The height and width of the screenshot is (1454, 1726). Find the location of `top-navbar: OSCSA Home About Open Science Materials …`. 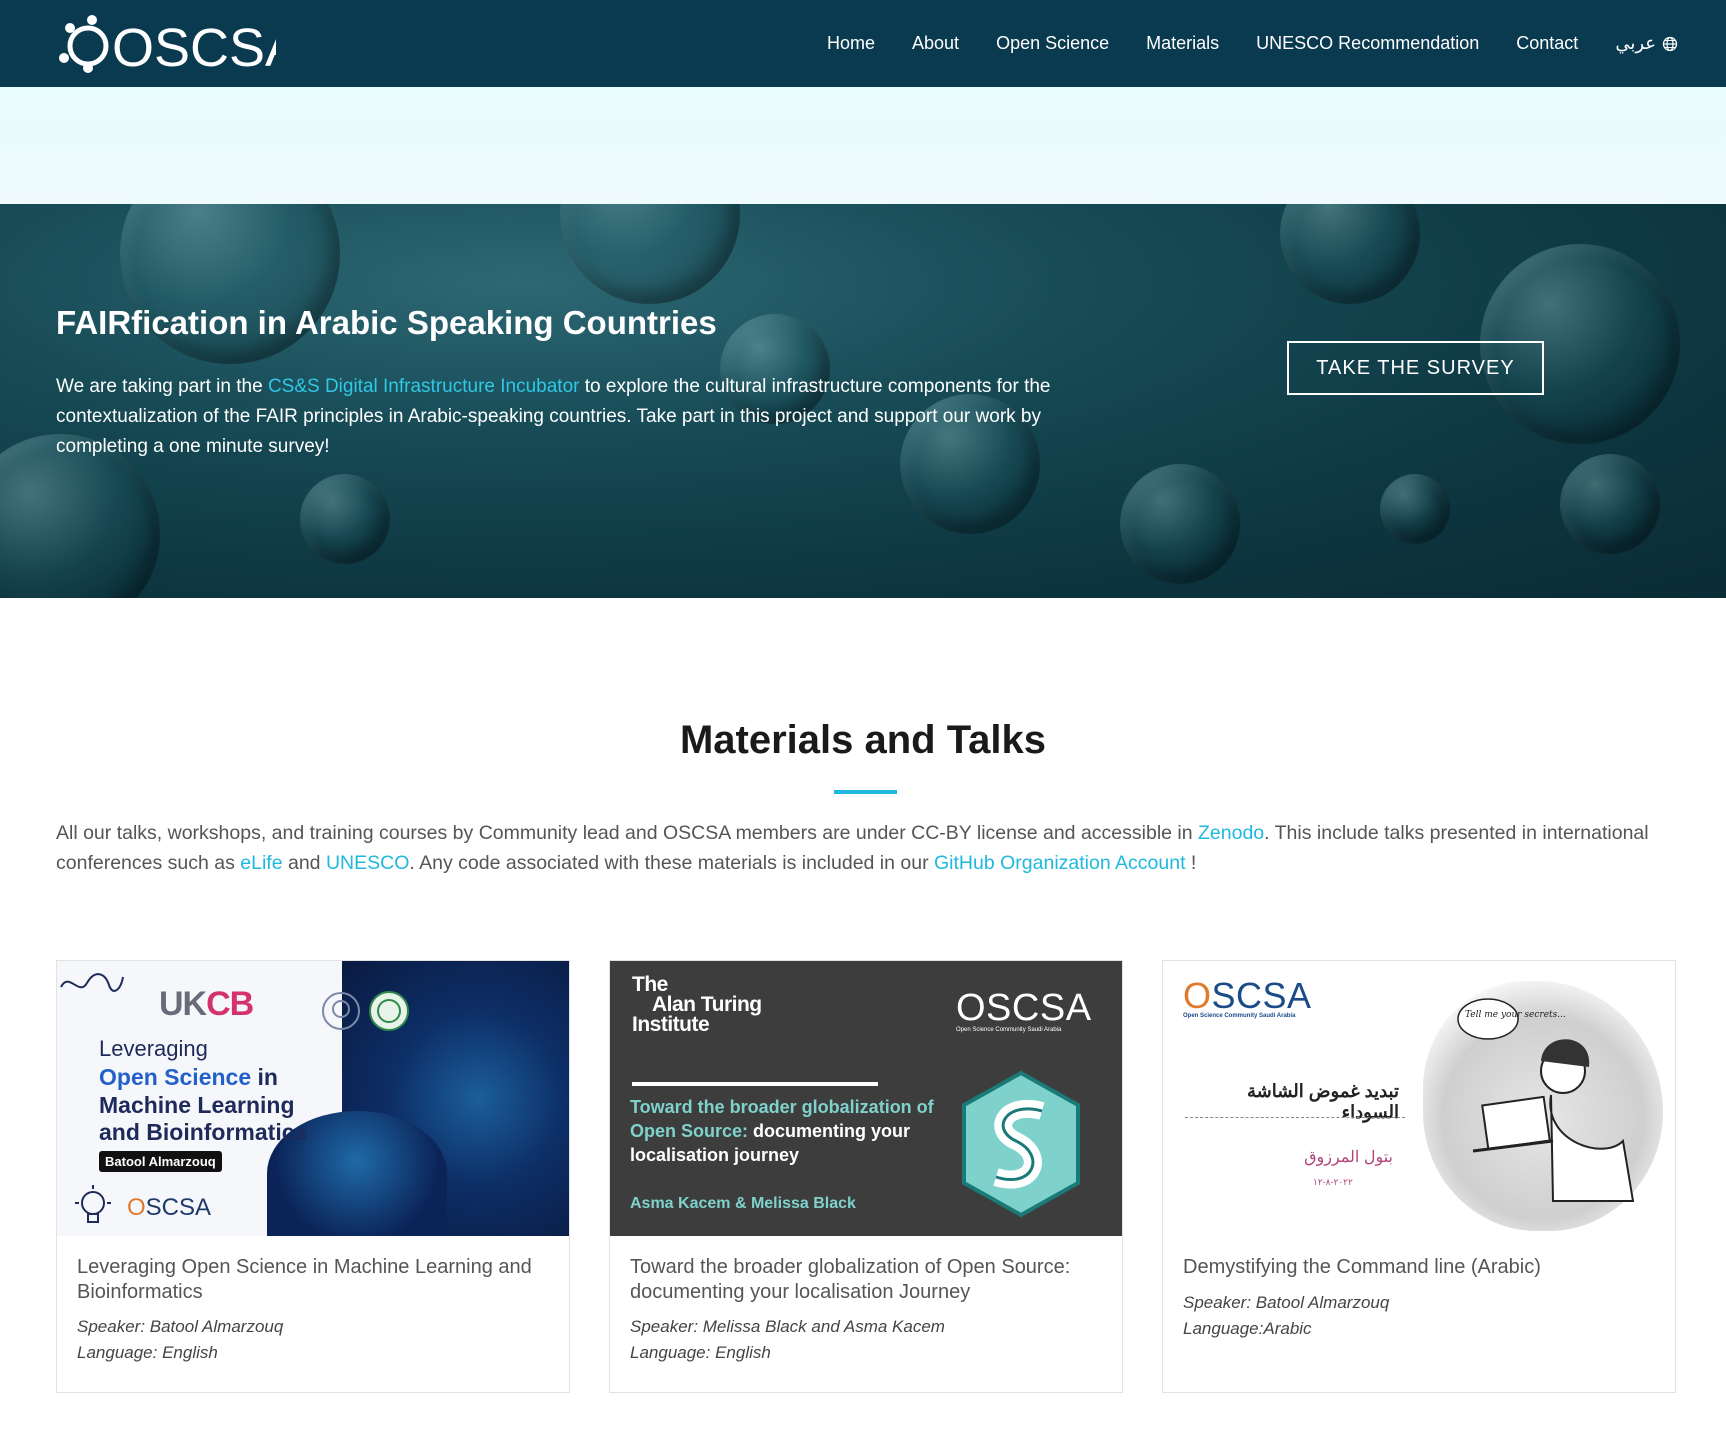

top-navbar: OSCSA Home About Open Science Materials … is located at coordinates (863, 43).